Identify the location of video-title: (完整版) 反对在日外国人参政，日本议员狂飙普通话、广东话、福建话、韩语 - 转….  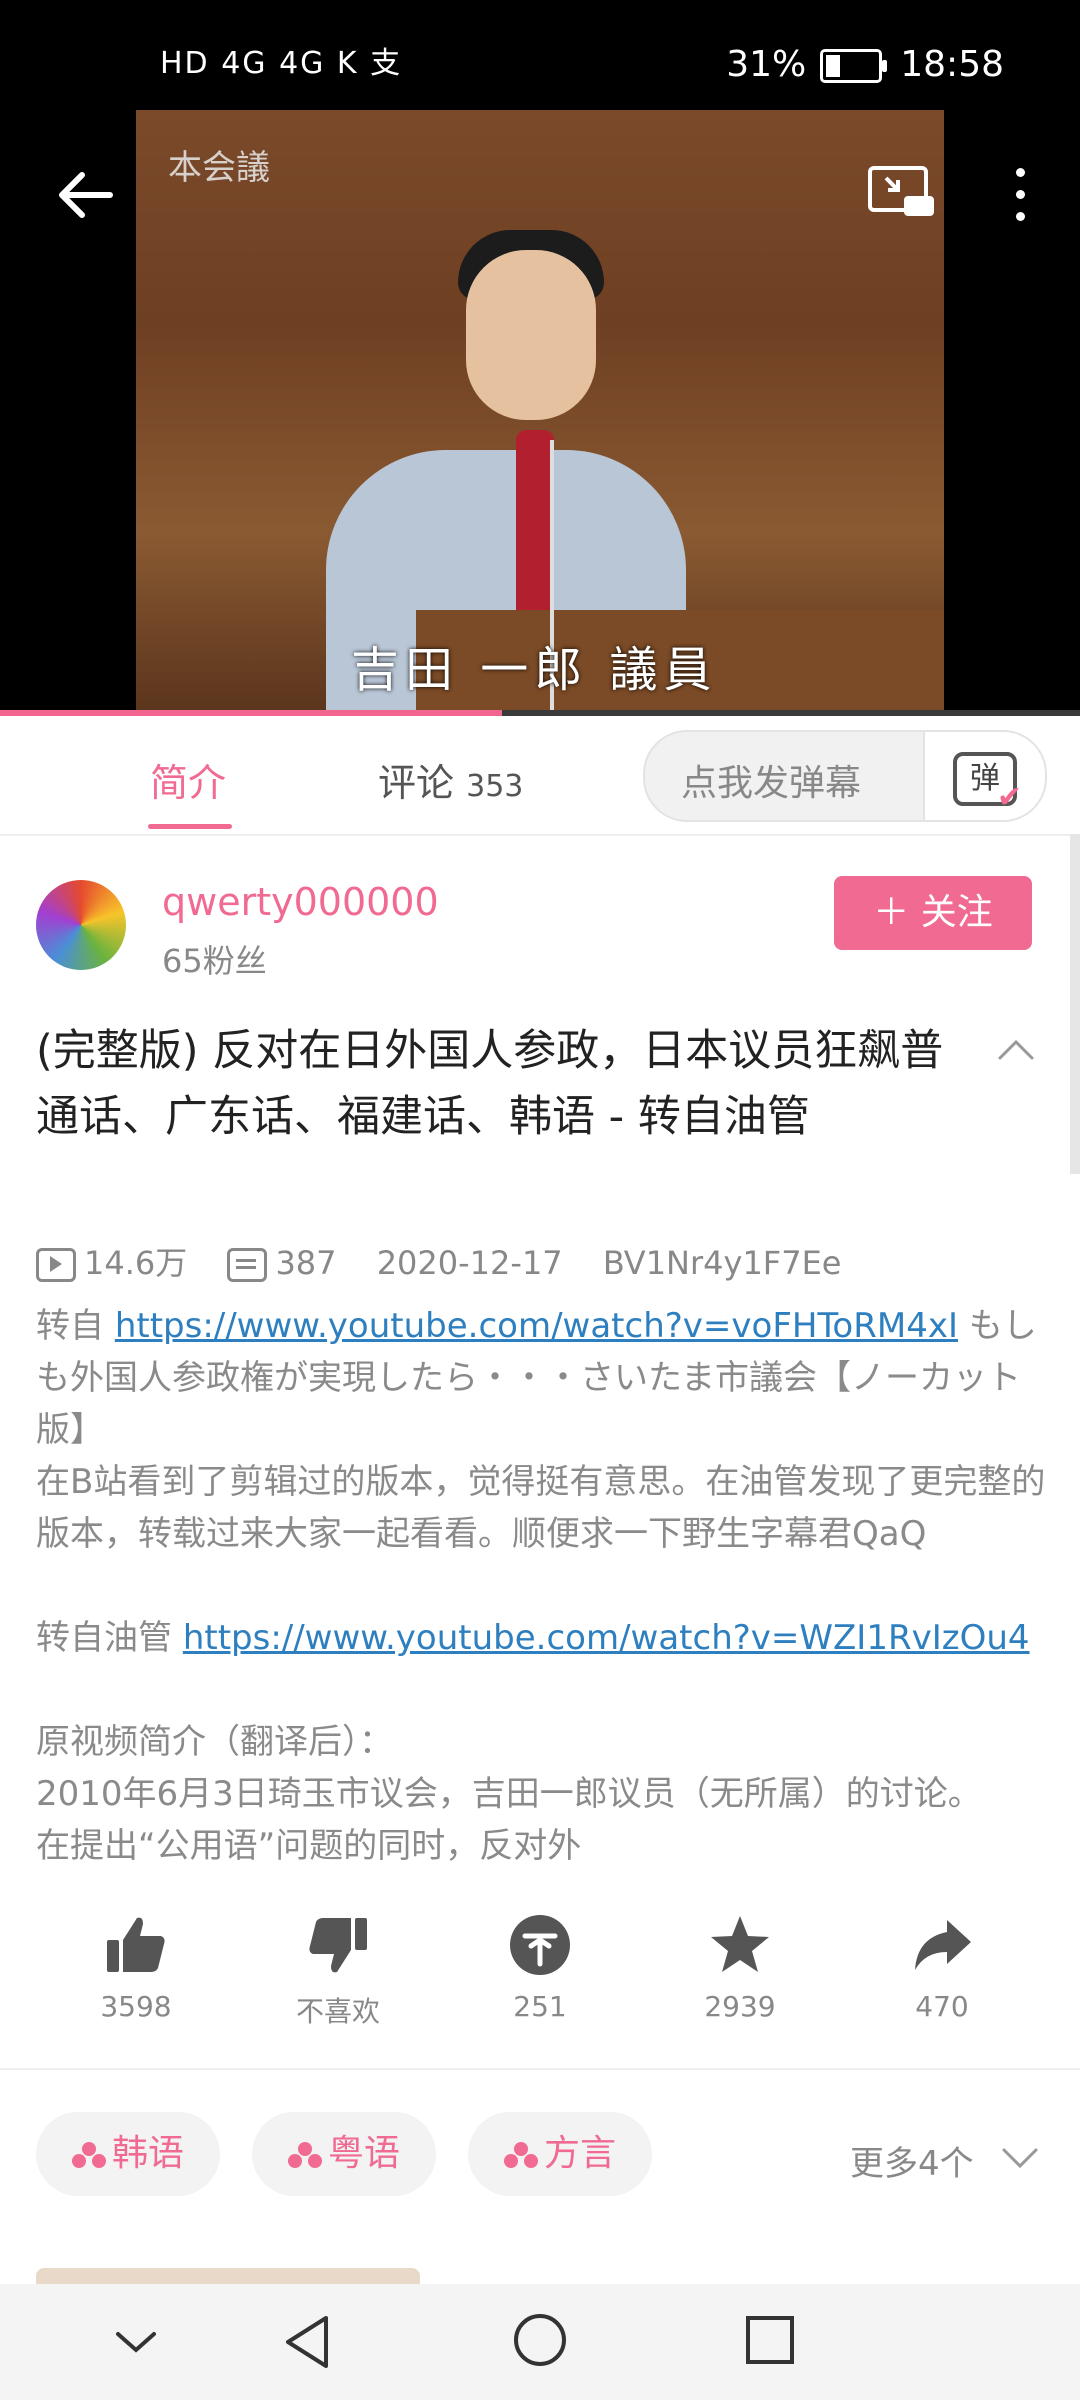
(490, 1084).